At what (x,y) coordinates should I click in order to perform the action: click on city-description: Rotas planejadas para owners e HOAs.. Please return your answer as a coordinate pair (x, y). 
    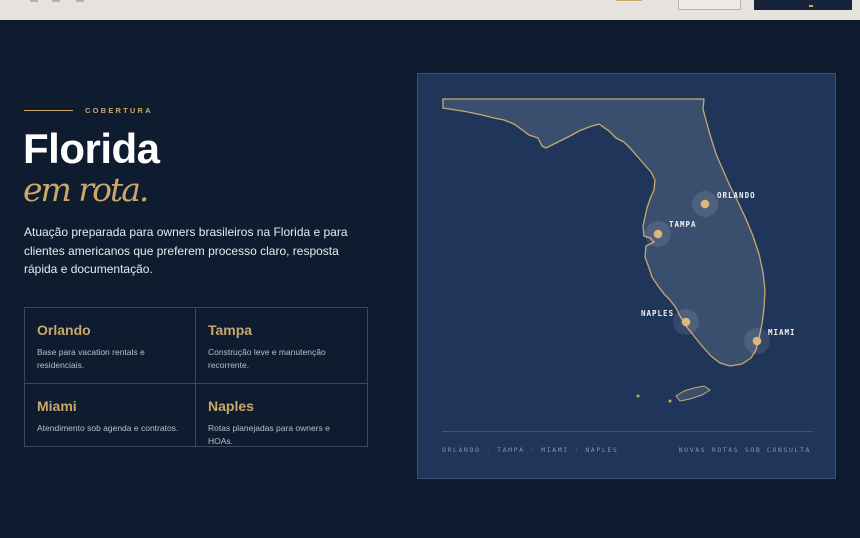
    Looking at the image, I should click on (269, 434).